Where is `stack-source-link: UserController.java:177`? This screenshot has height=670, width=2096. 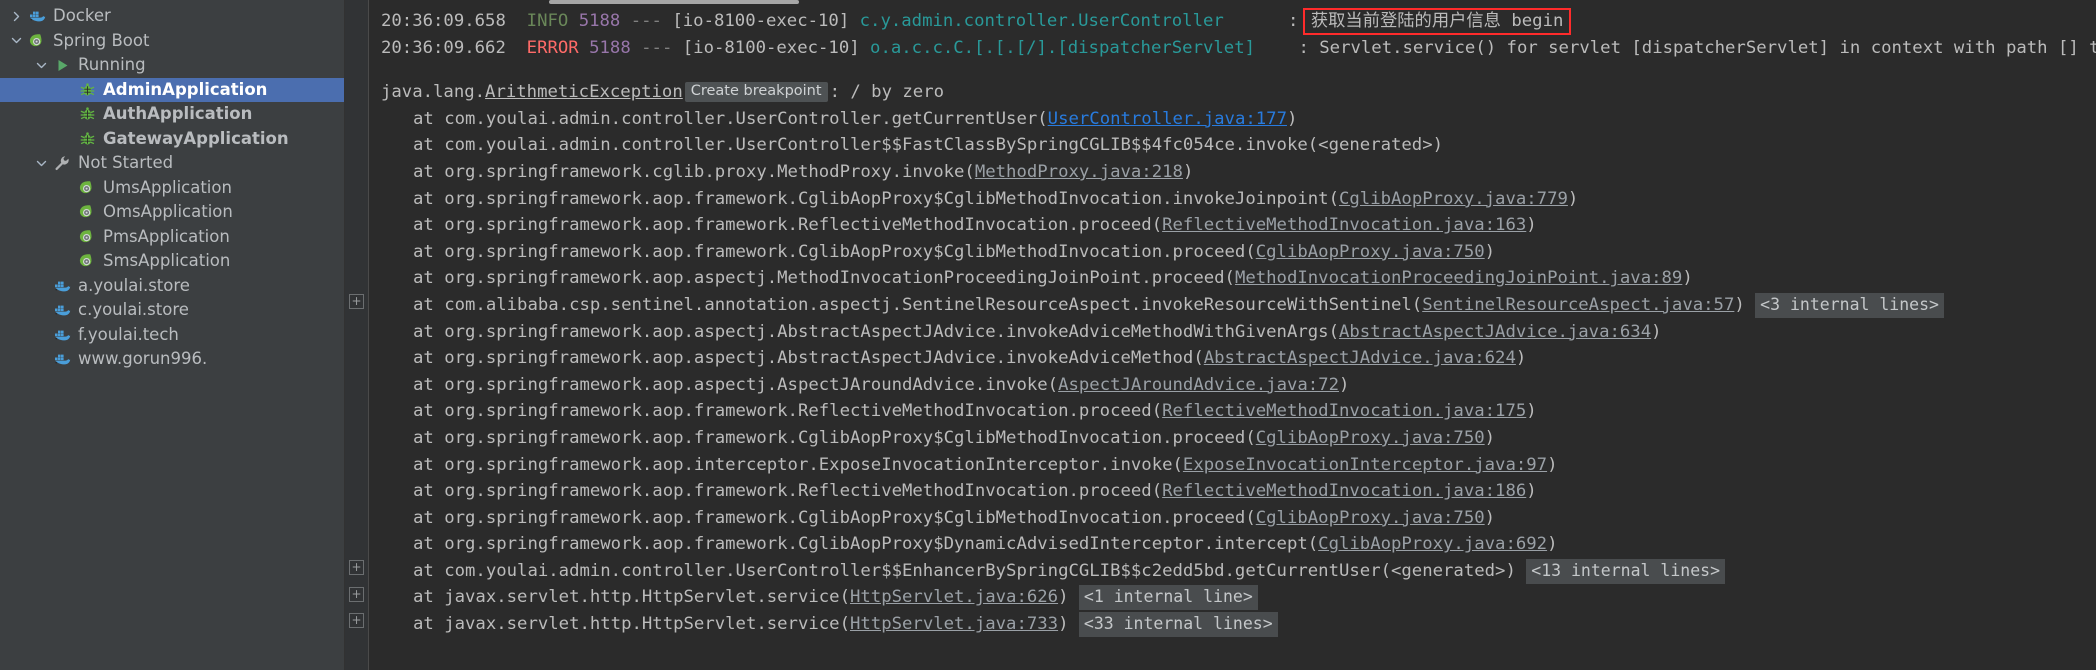 stack-source-link: UserController.java:177 is located at coordinates (1167, 119).